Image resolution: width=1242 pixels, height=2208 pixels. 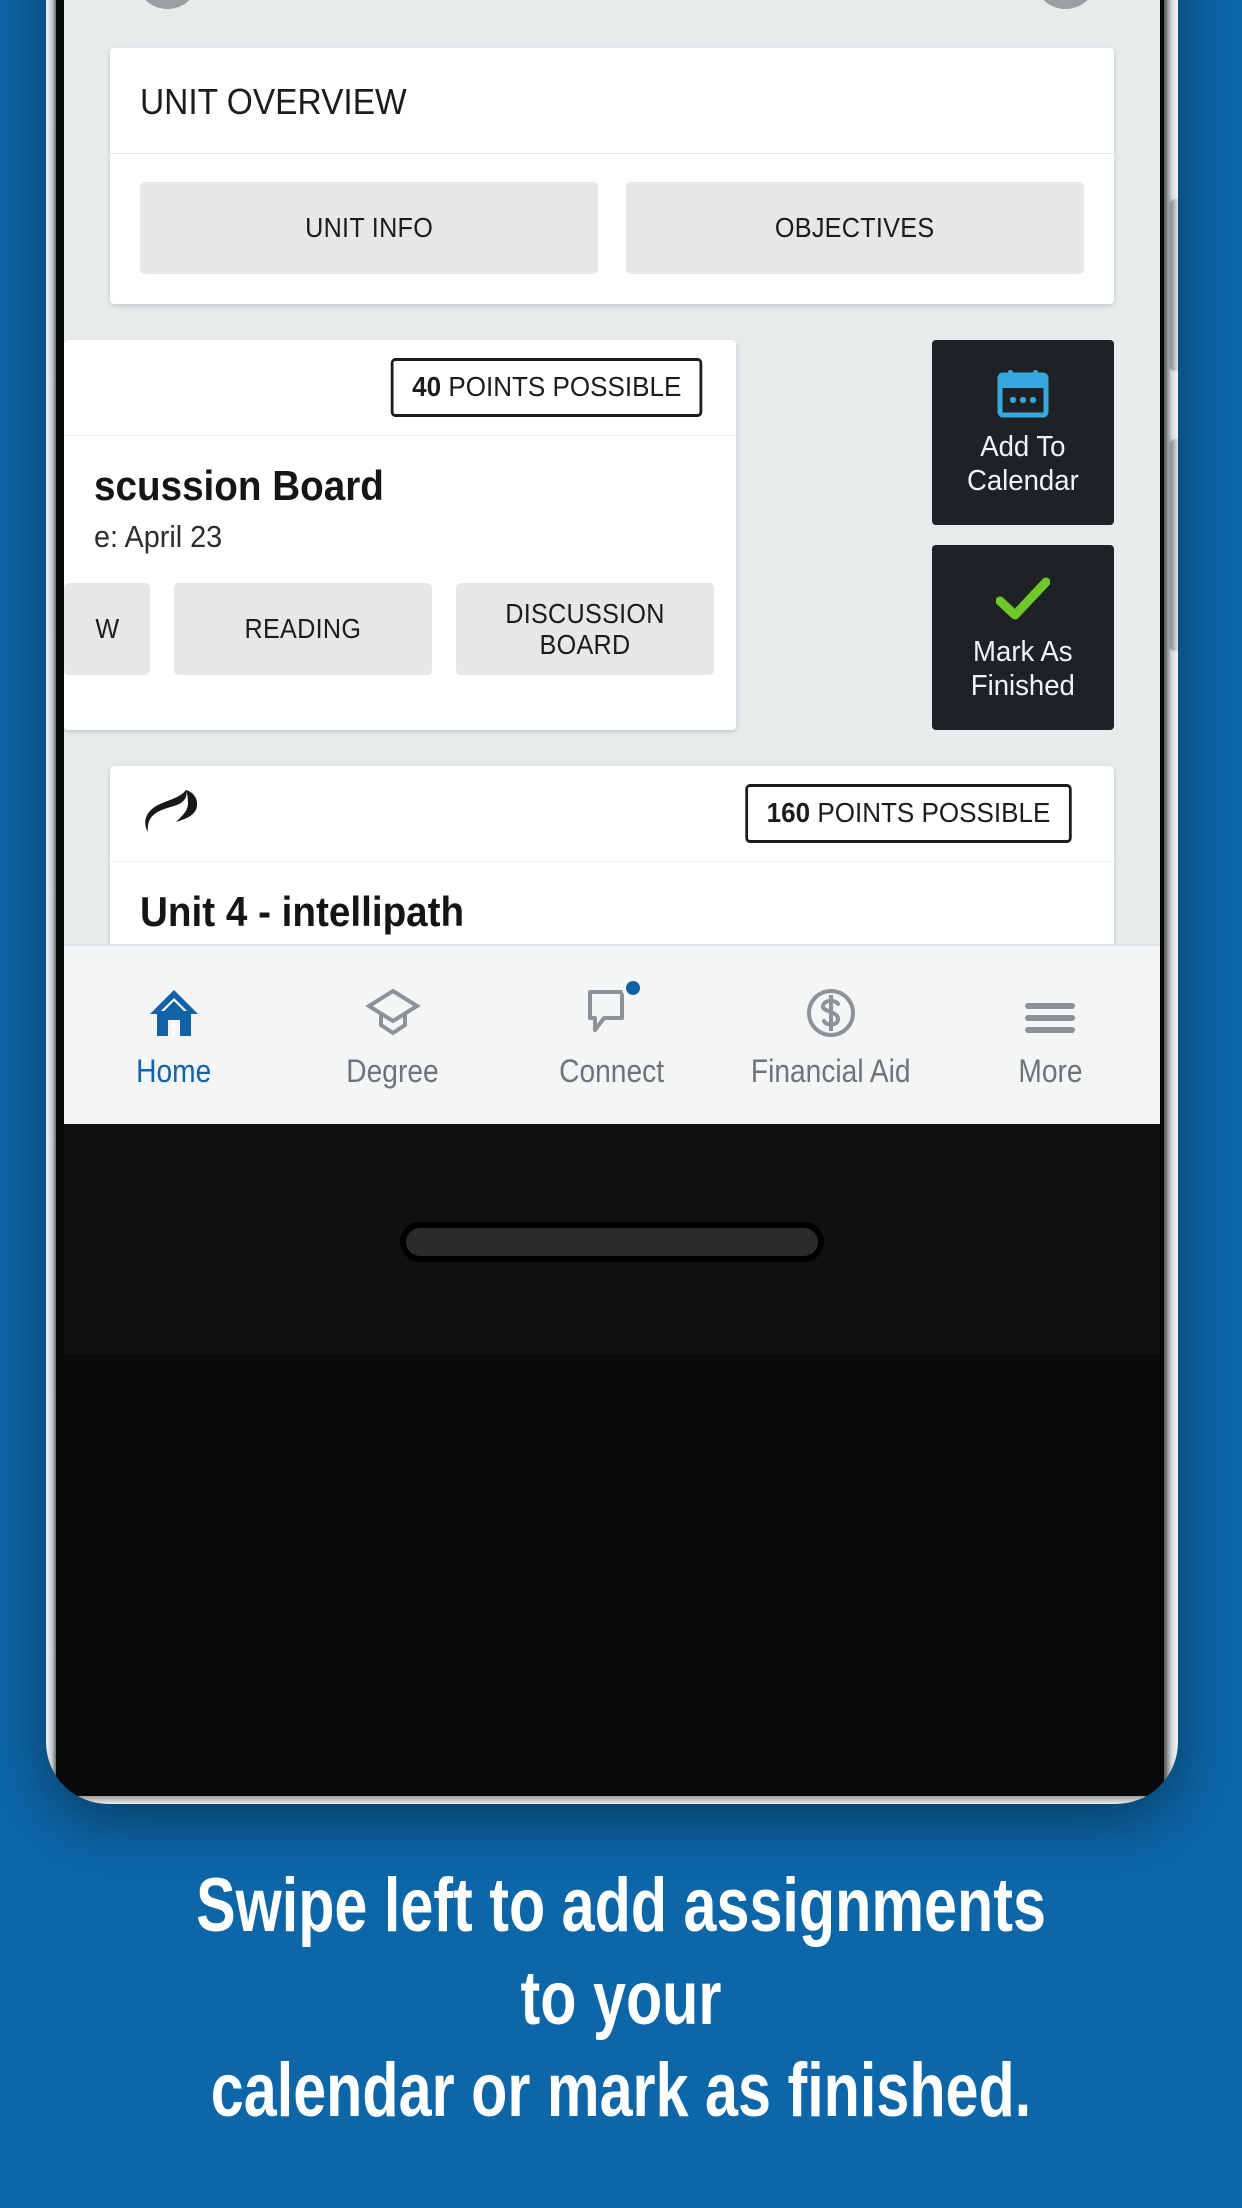 I want to click on intellipath-card-header: 160 POINTS POSSIBLE, so click(x=612, y=814).